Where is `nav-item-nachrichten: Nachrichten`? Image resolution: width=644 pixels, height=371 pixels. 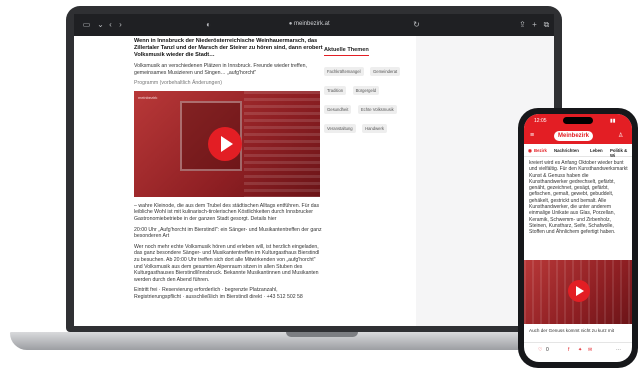 nav-item-nachrichten: Nachrichten is located at coordinates (566, 150).